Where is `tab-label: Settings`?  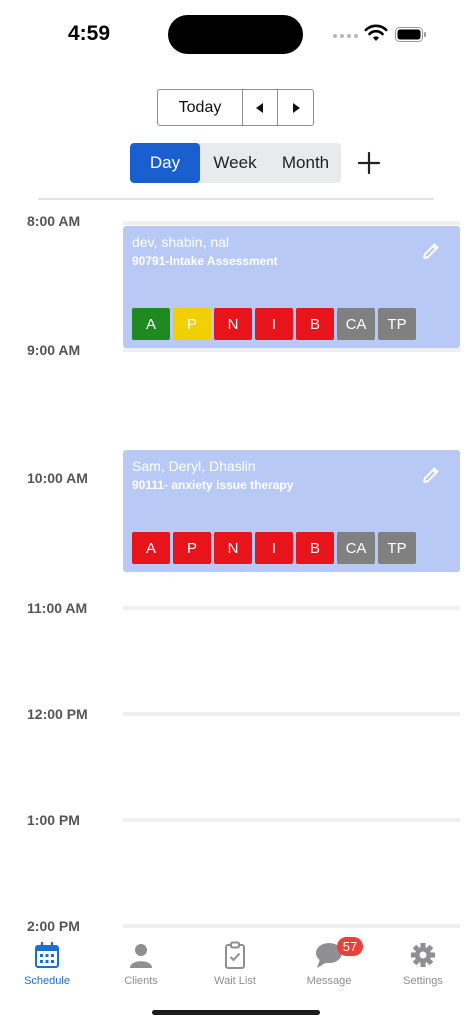
tab-label: Settings is located at coordinates (423, 981).